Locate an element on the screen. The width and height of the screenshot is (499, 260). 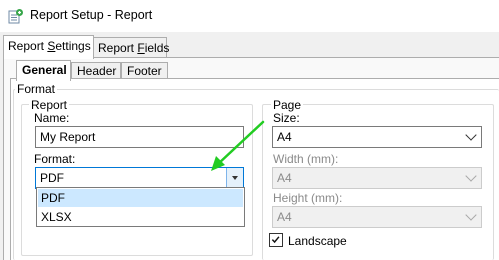
tab-general-label: General is located at coordinates (44, 70).